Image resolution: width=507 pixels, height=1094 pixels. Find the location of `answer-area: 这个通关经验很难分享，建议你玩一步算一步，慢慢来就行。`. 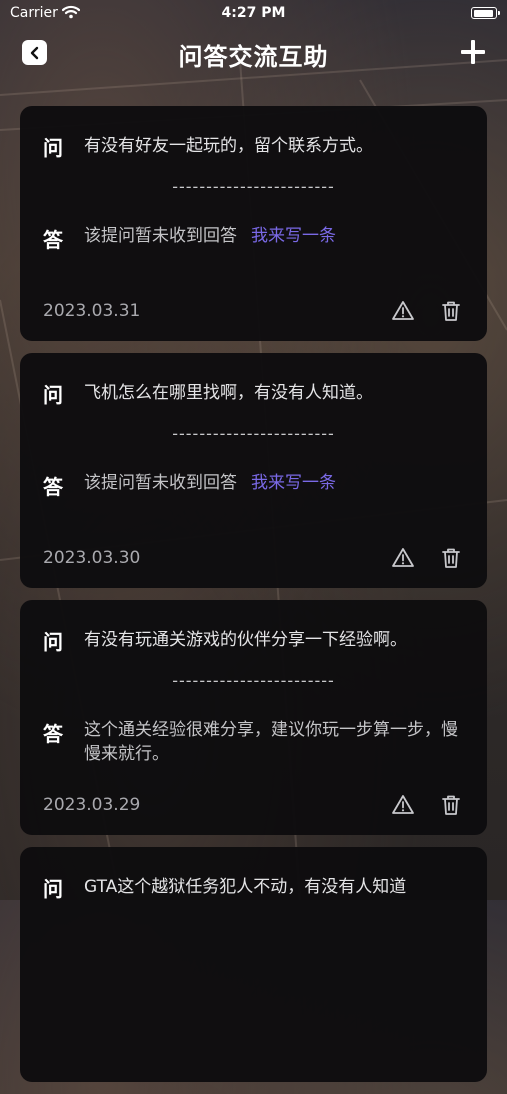

answer-area: 这个通关经验很难分享，建议你玩一步算一步，慢慢来就行。 is located at coordinates (278, 742).